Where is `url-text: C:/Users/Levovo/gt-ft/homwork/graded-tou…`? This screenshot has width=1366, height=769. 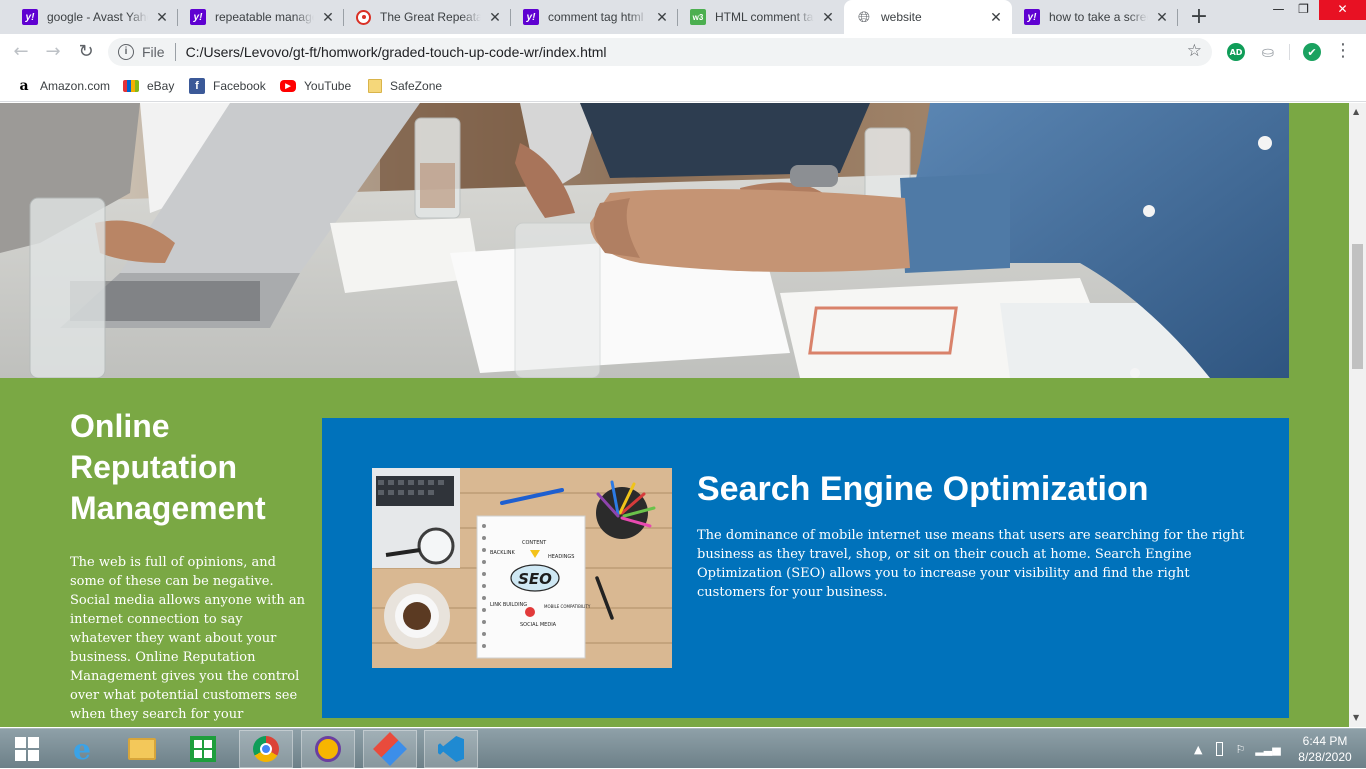
url-text: C:/Users/Levovo/gt-ft/homwork/graded-tou… is located at coordinates (396, 52).